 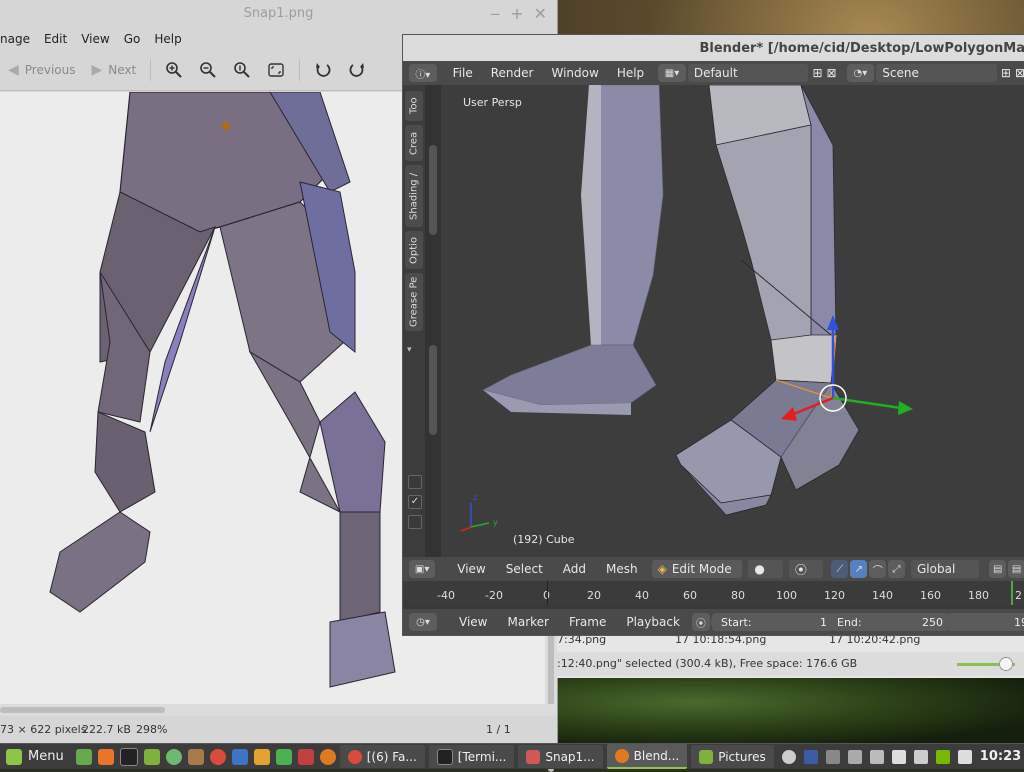 I want to click on firefox-icon, so click(x=105, y=756).